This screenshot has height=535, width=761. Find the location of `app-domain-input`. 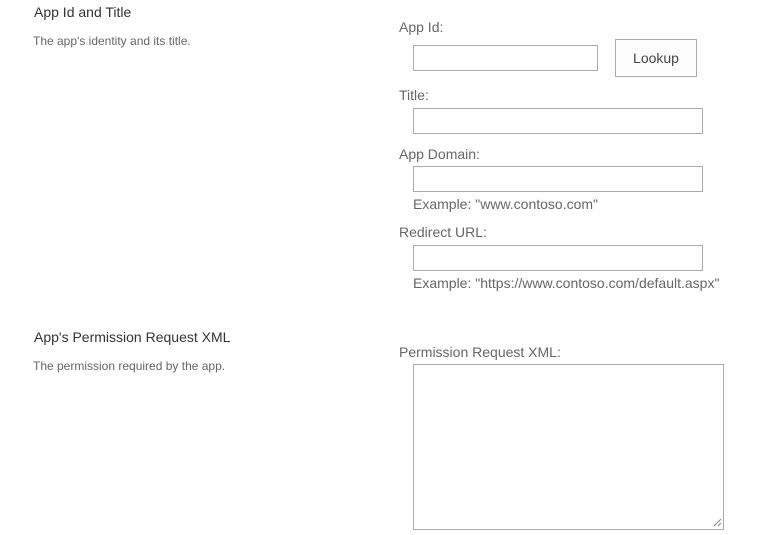

app-domain-input is located at coordinates (558, 179).